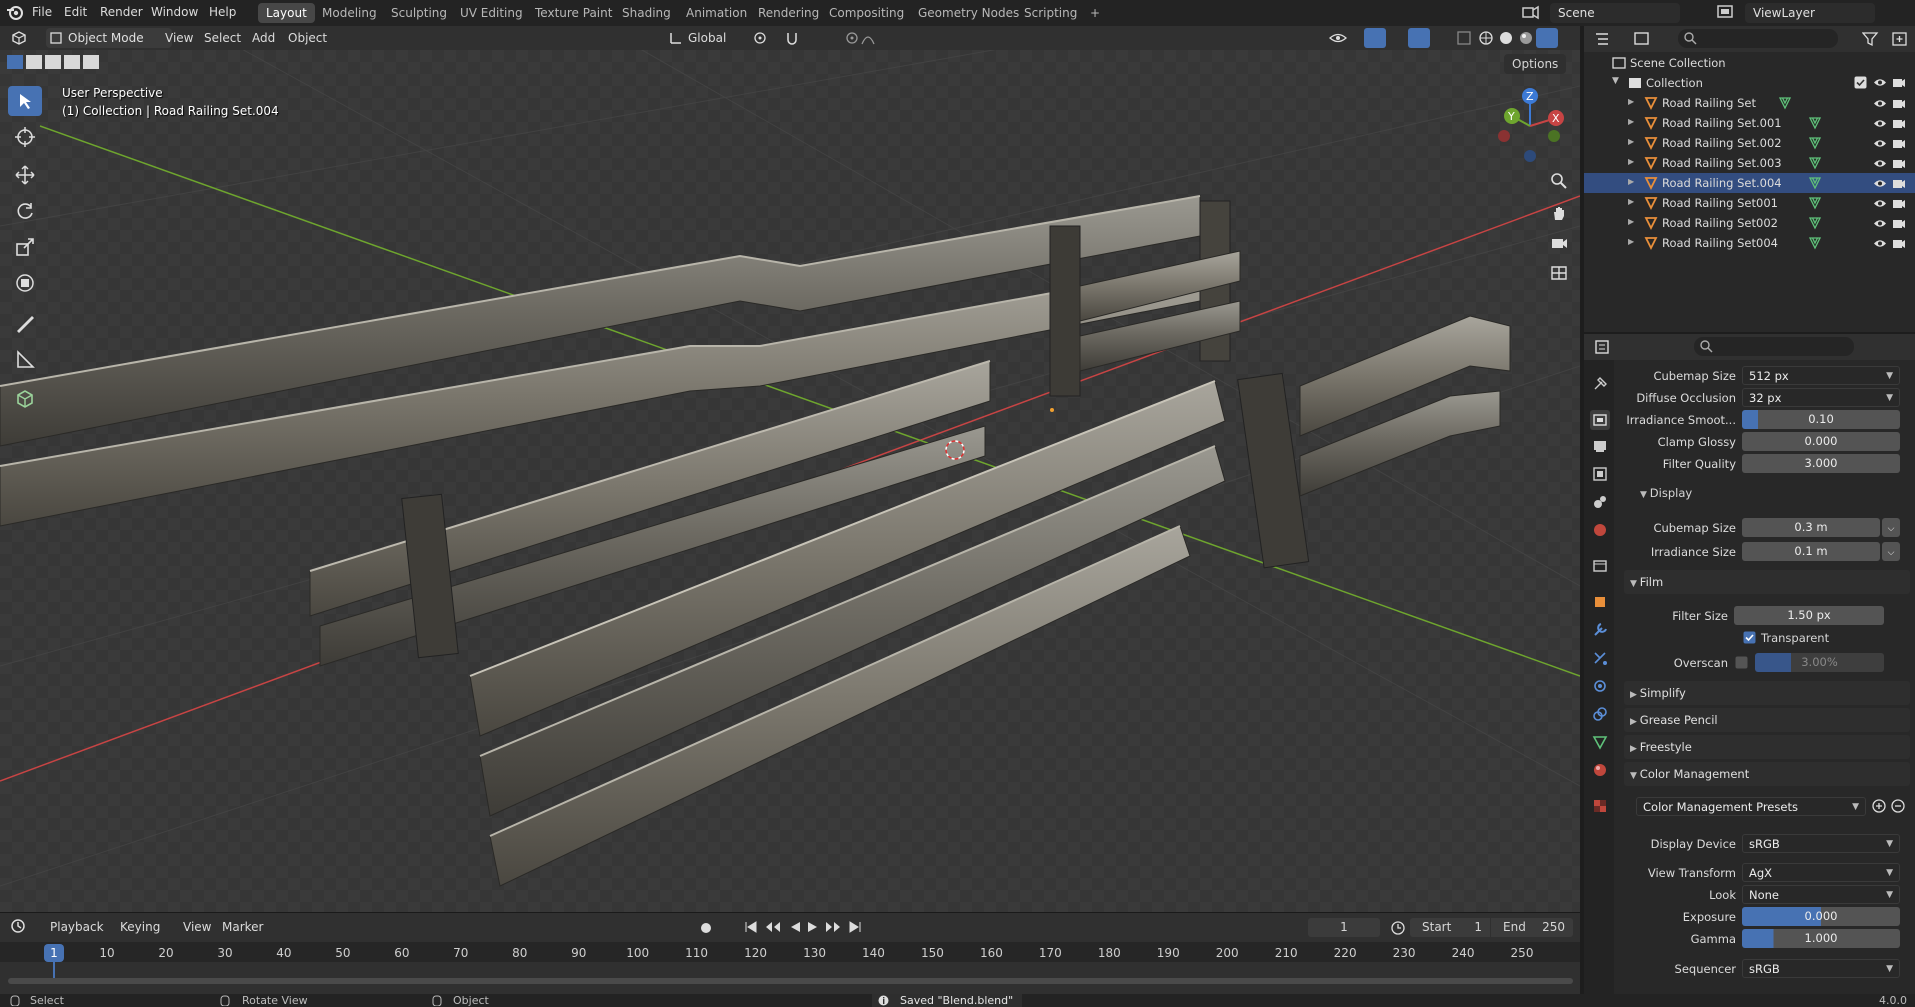  What do you see at coordinates (751, 927) in the screenshot?
I see `jump-start-icon` at bounding box center [751, 927].